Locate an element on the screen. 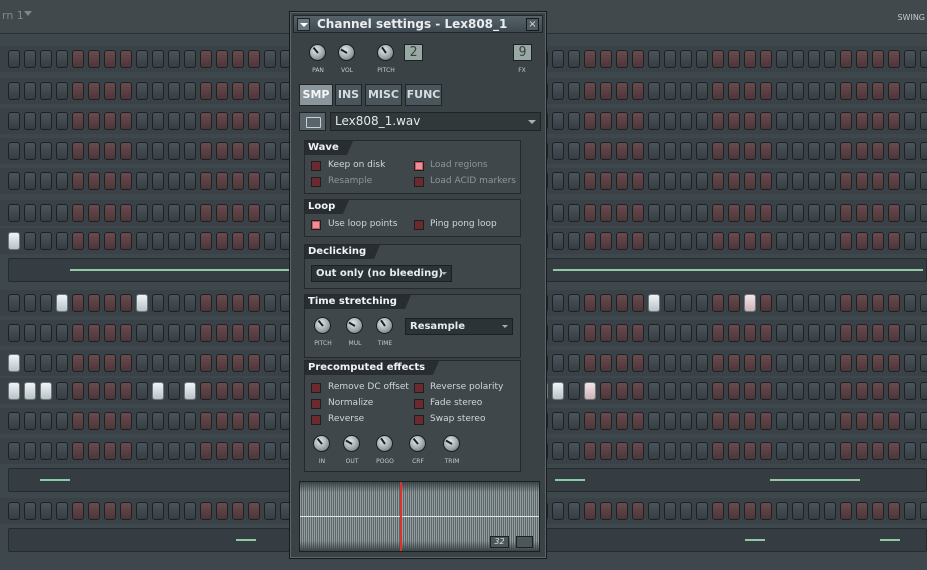  effect-pogo-knob is located at coordinates (384, 443).